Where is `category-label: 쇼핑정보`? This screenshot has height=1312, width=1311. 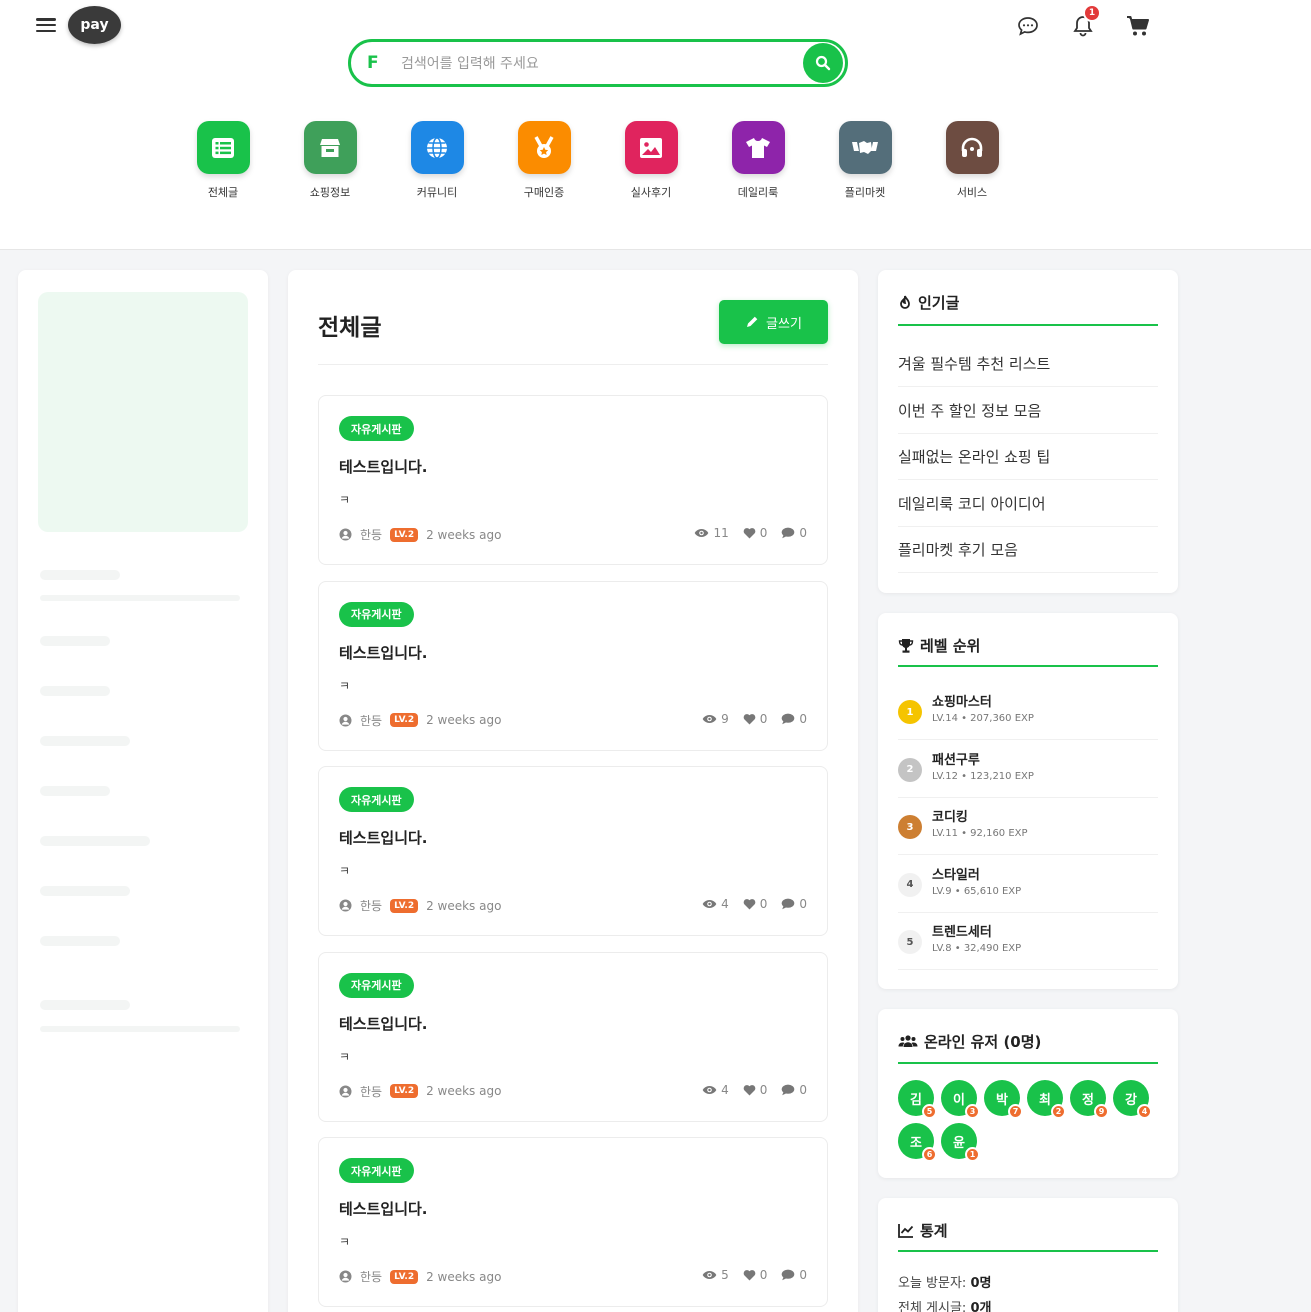
category-label: 쇼핑정보 is located at coordinates (330, 192).